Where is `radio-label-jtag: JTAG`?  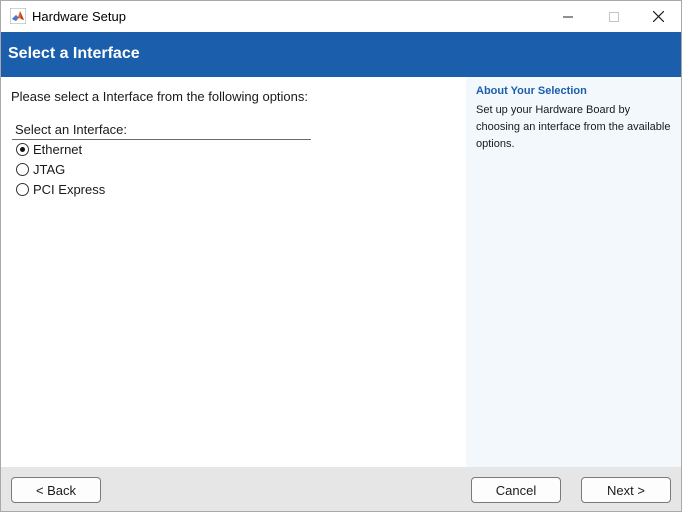 radio-label-jtag: JTAG is located at coordinates (49, 169).